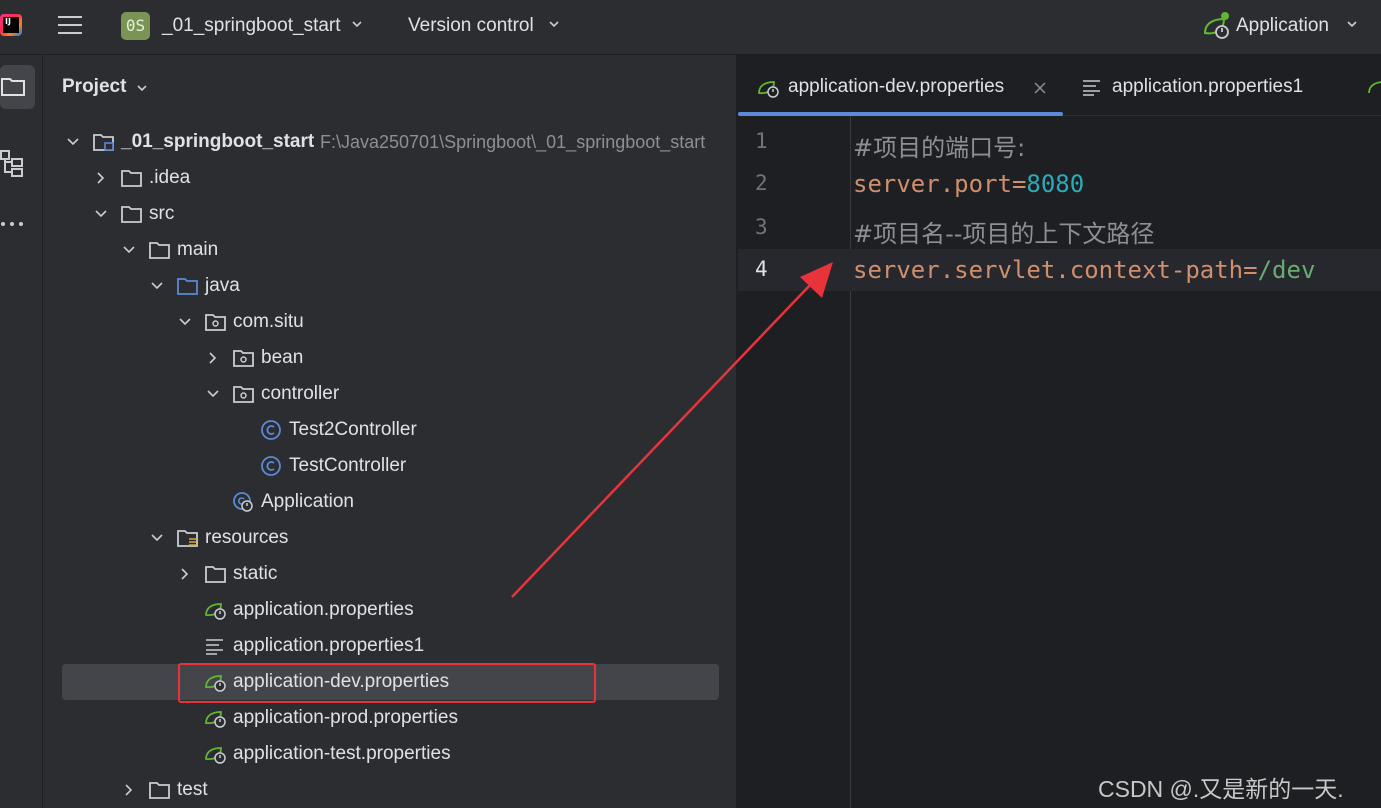 Image resolution: width=1381 pixels, height=808 pixels. What do you see at coordinates (896, 86) in the screenshot?
I see `tab-label: application-dev.properties` at bounding box center [896, 86].